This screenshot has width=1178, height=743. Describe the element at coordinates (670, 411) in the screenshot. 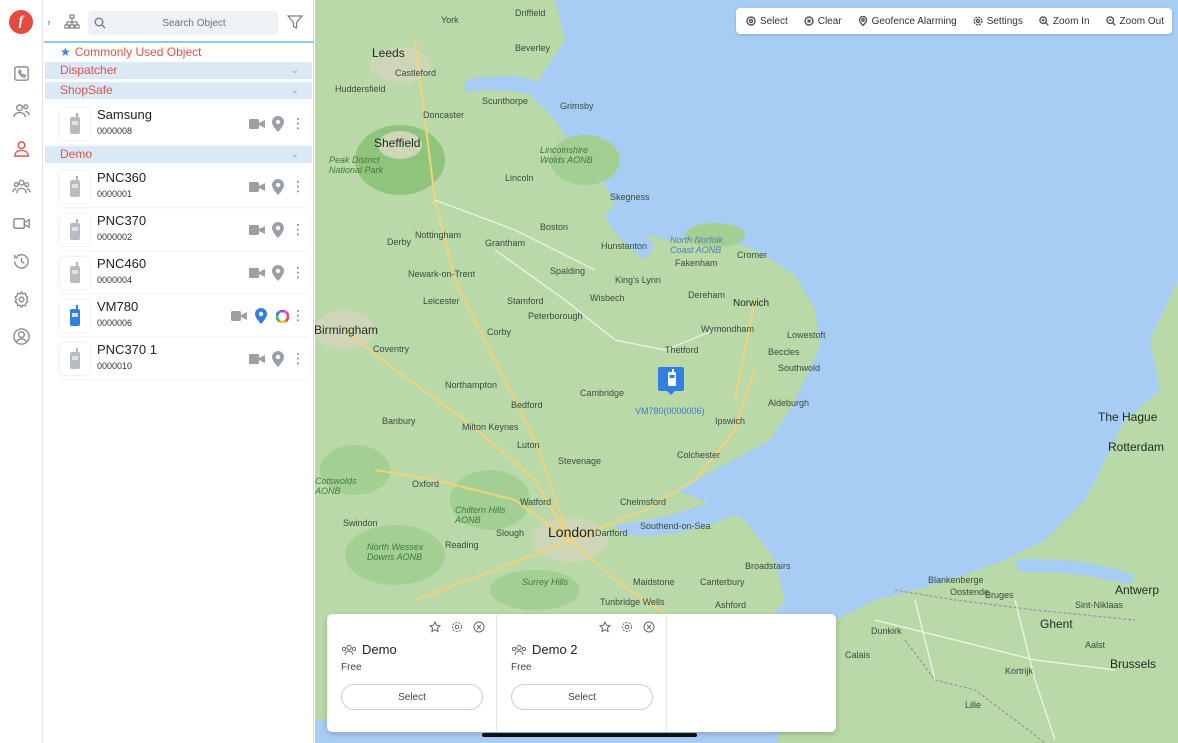

I see `device-marker-label: VM780(0000006)` at that location.